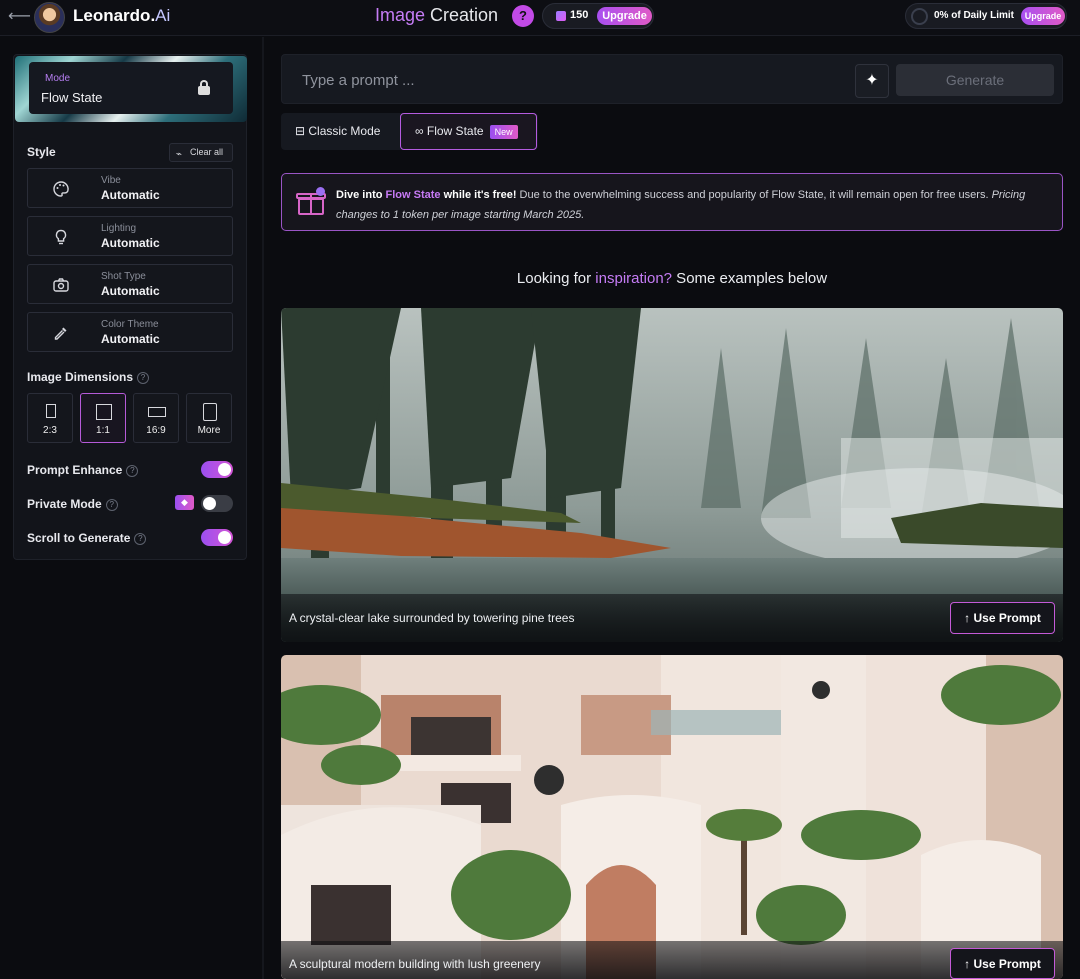  What do you see at coordinates (123, 276) in the screenshot?
I see `style-row-label: Shot Type` at bounding box center [123, 276].